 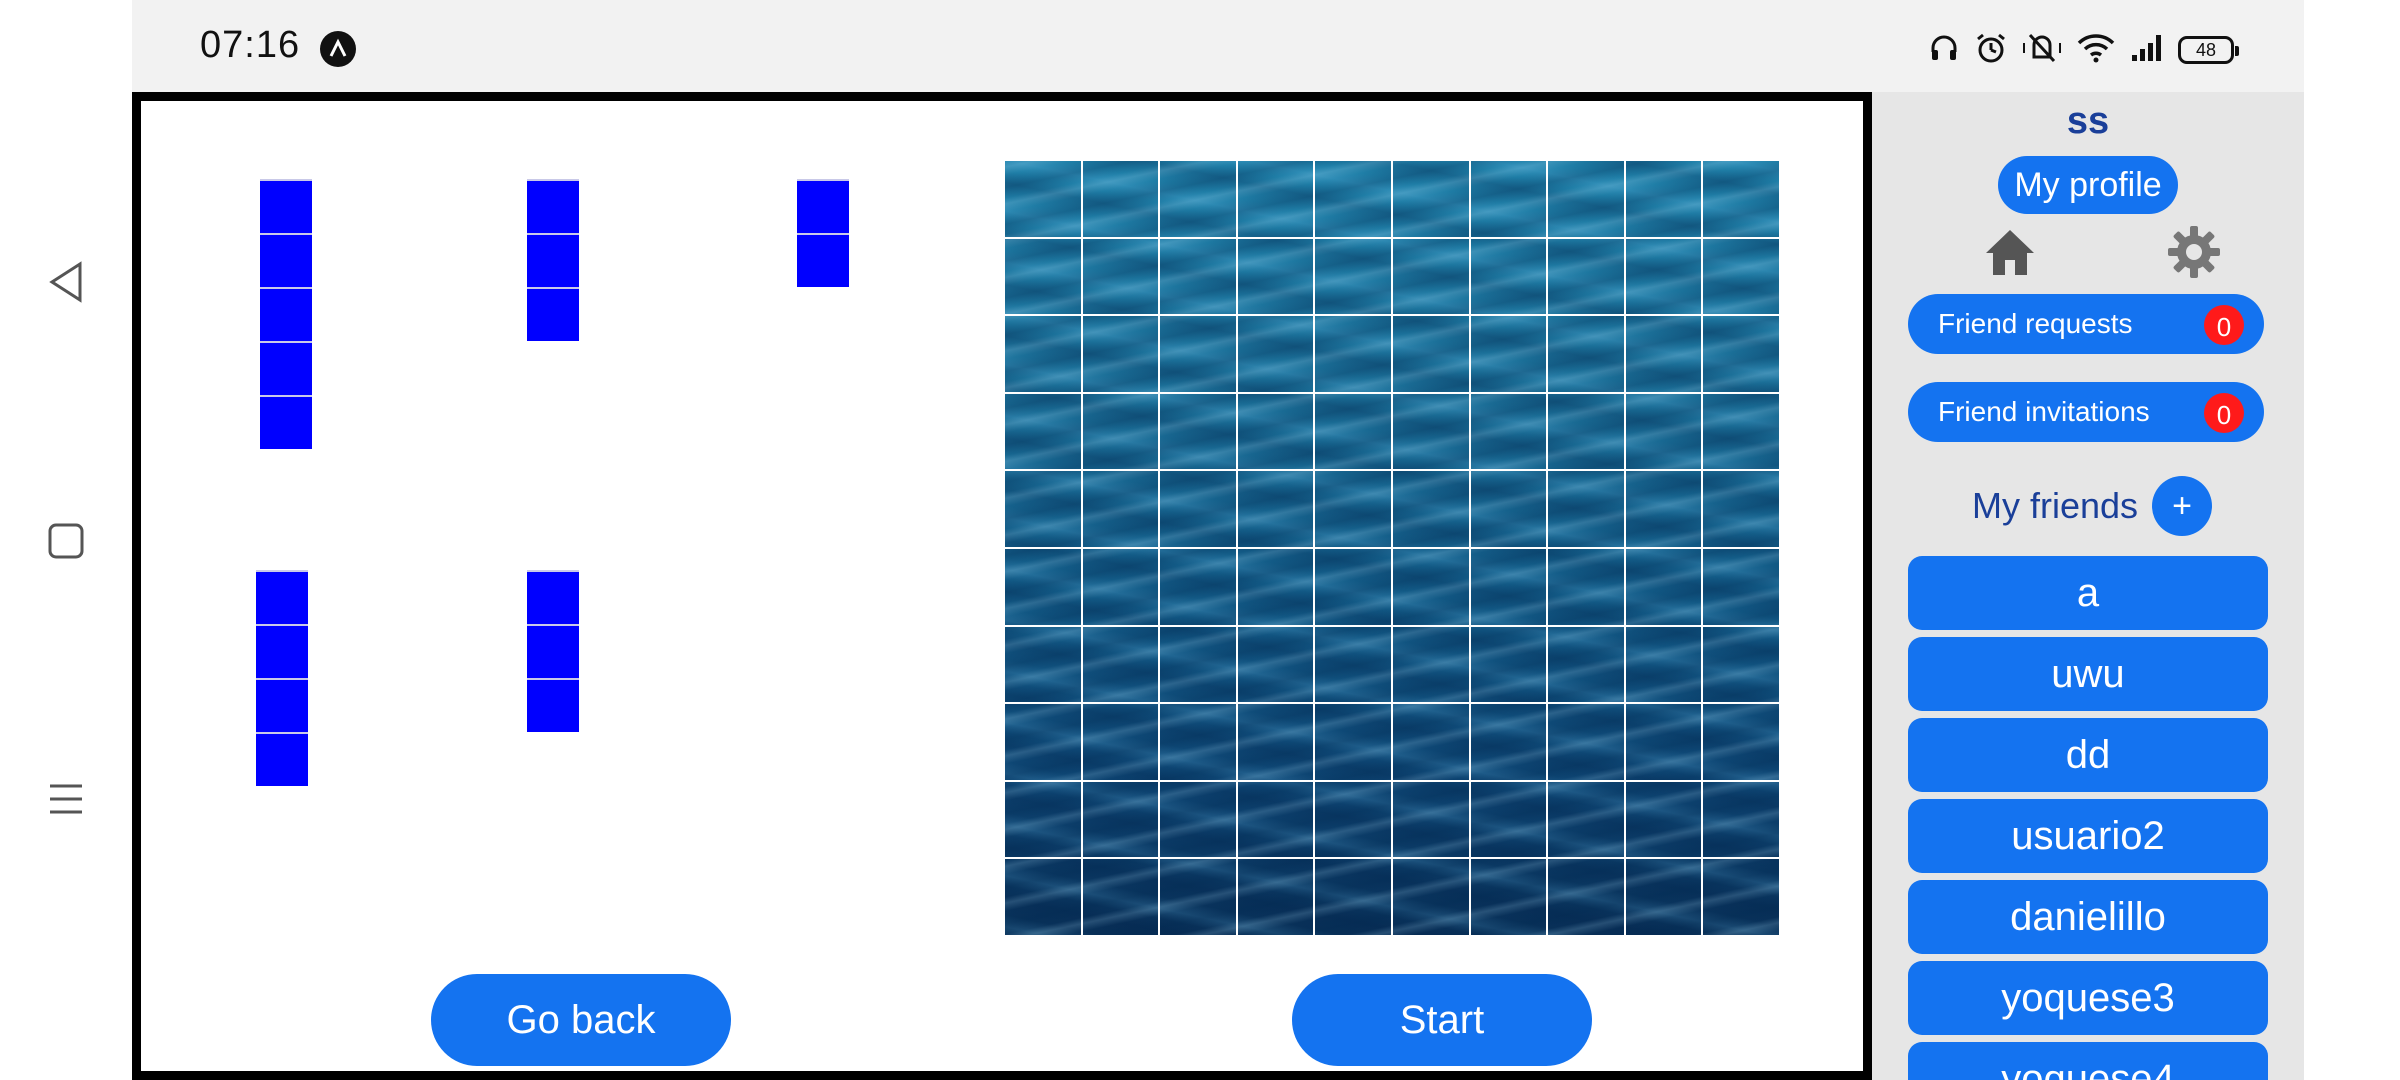 I want to click on start-button: Start, so click(x=1442, y=1020).